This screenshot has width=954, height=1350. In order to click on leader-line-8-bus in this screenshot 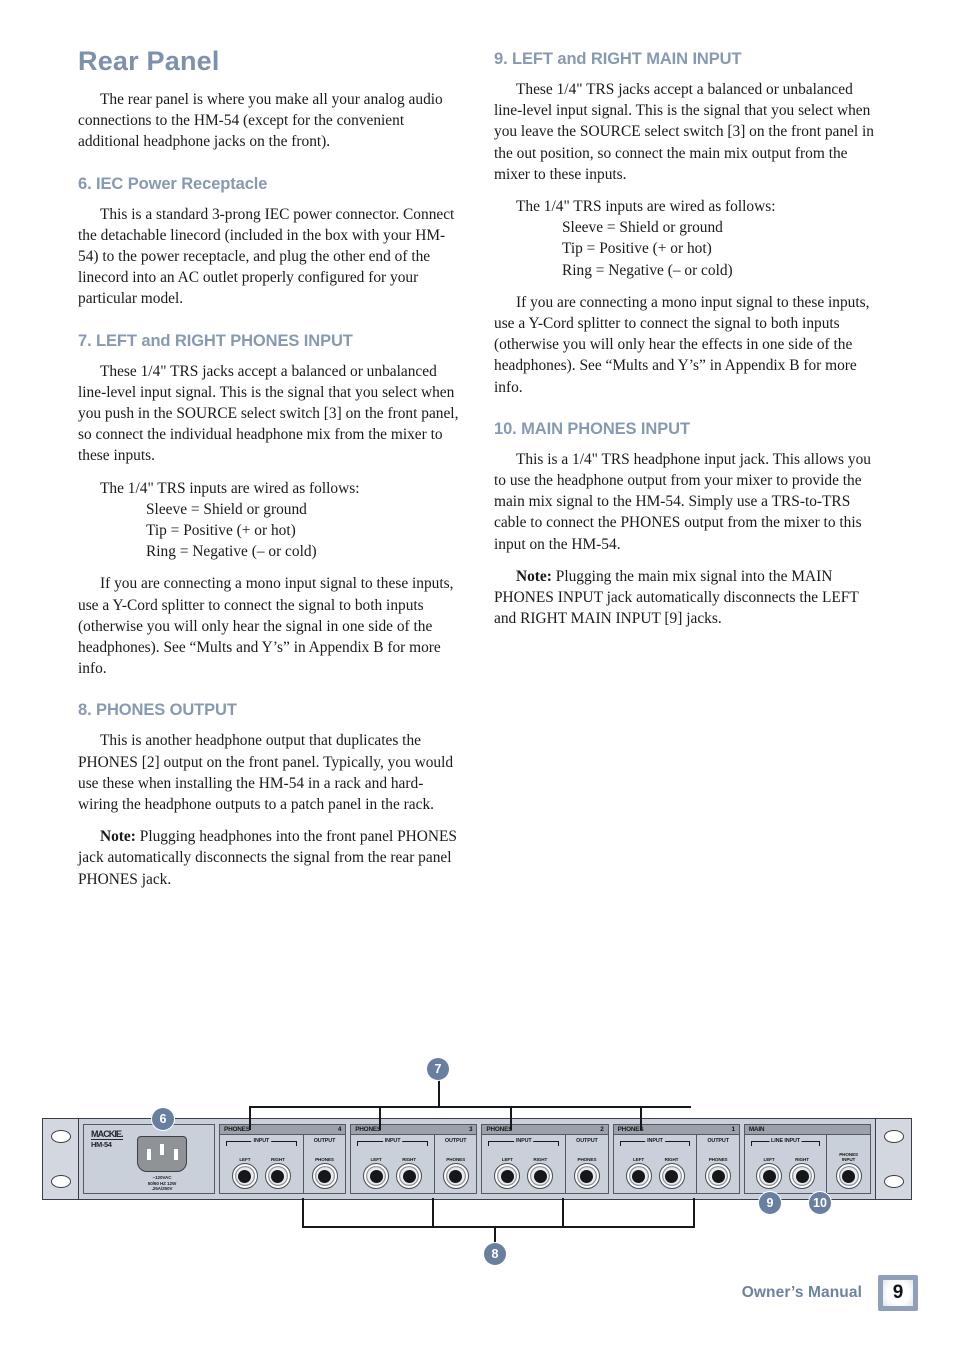, I will do `click(498, 1227)`.